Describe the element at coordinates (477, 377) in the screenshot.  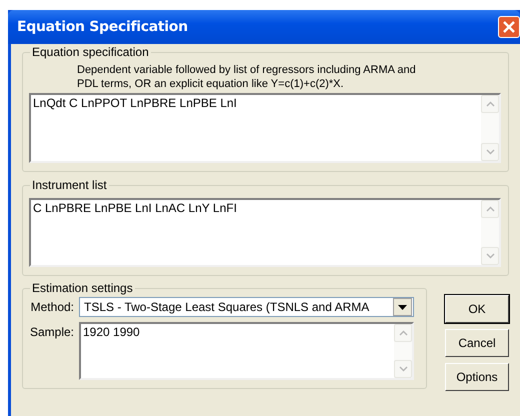
I see `dialog-button: Options` at that location.